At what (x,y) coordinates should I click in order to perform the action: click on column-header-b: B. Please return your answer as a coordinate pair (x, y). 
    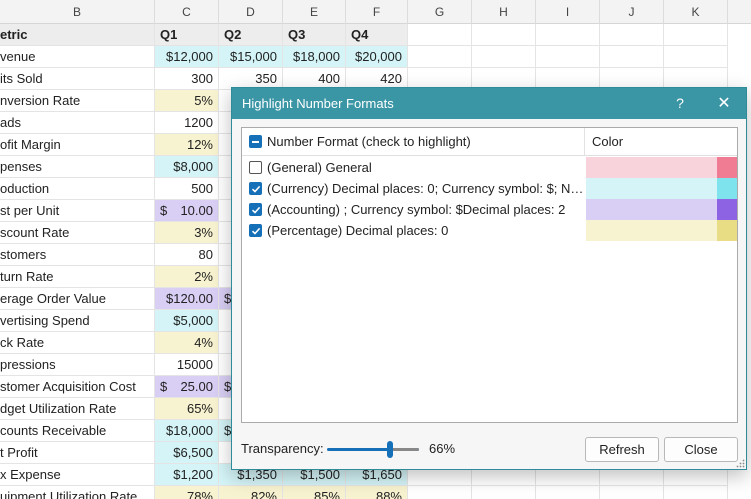
    Looking at the image, I should click on (77, 12).